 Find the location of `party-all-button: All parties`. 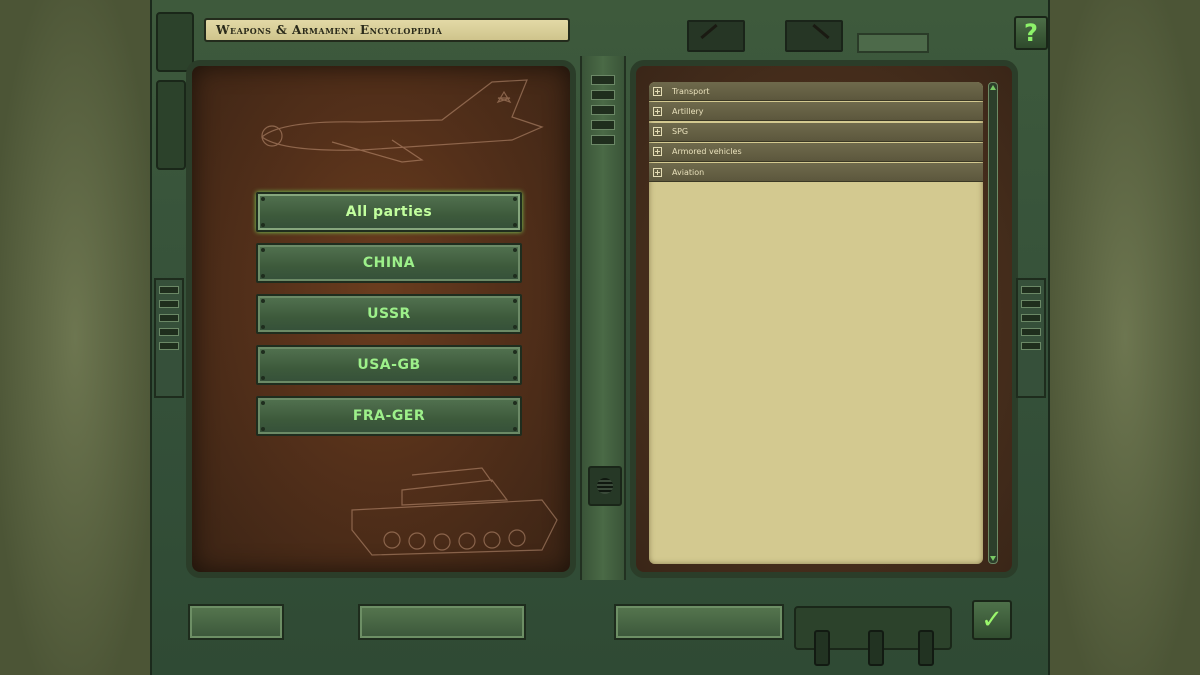

party-all-button: All parties is located at coordinates (389, 212).